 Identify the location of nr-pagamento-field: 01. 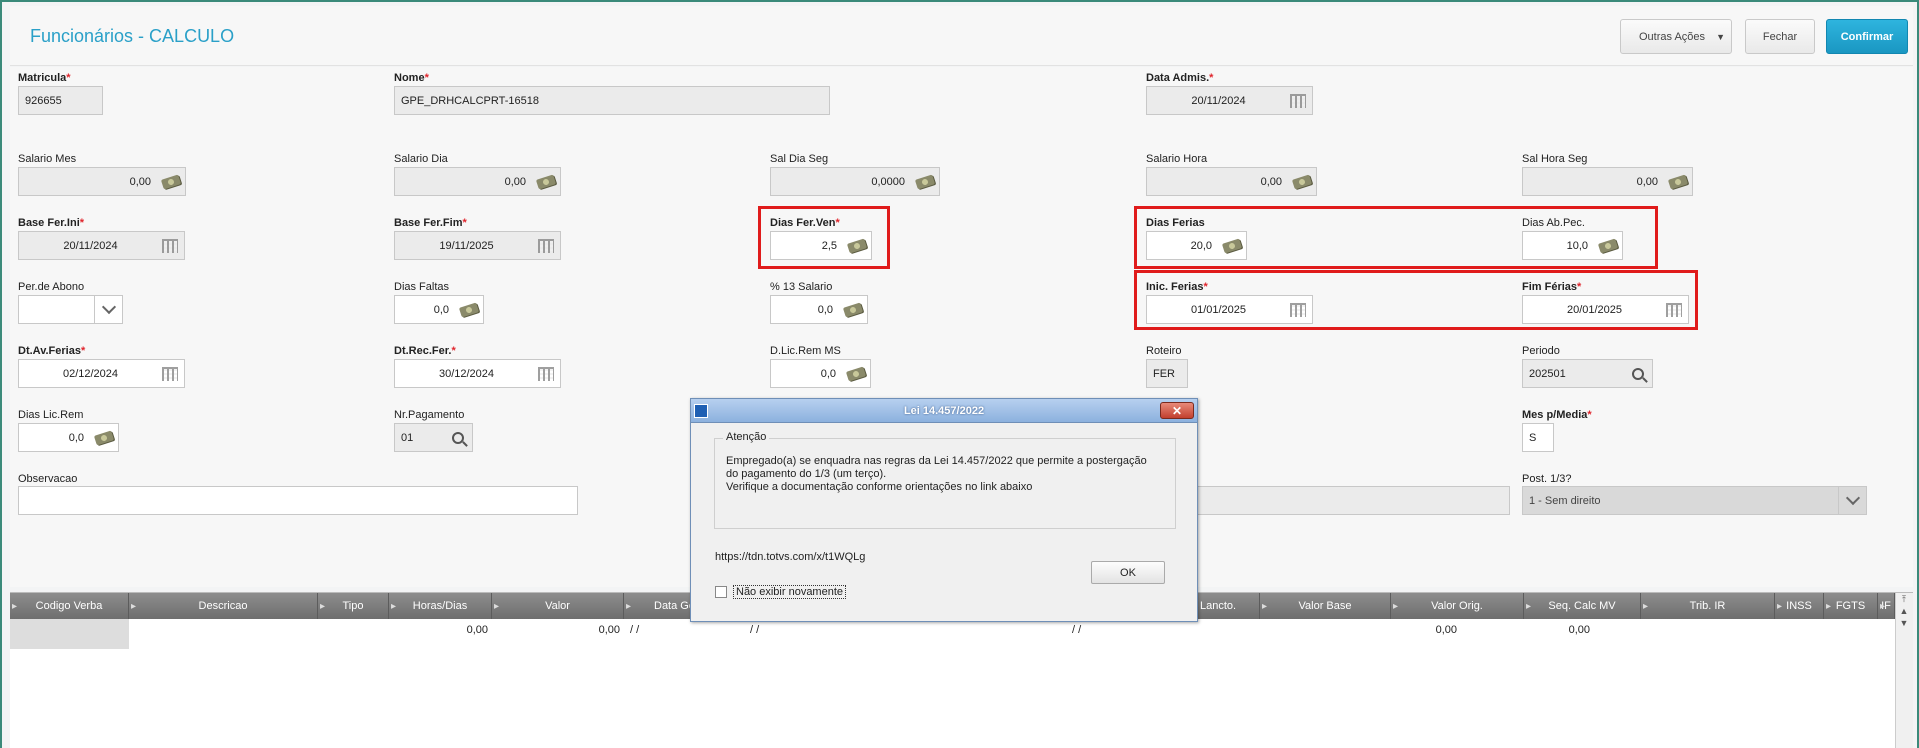
(433, 437).